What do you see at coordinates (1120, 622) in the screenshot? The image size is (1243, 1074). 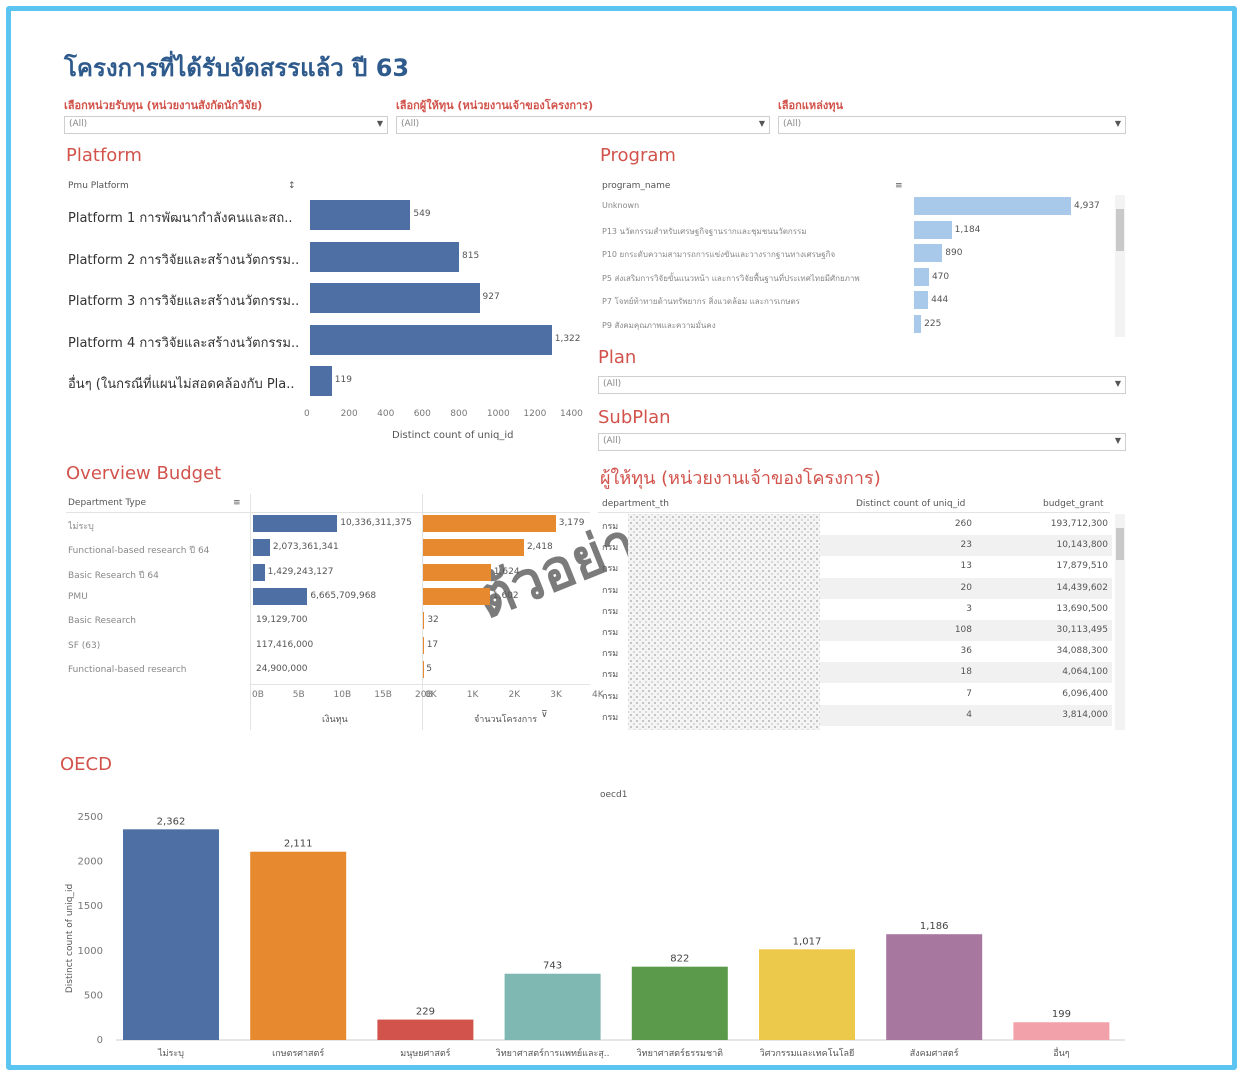 I see `funders-scrollbar` at bounding box center [1120, 622].